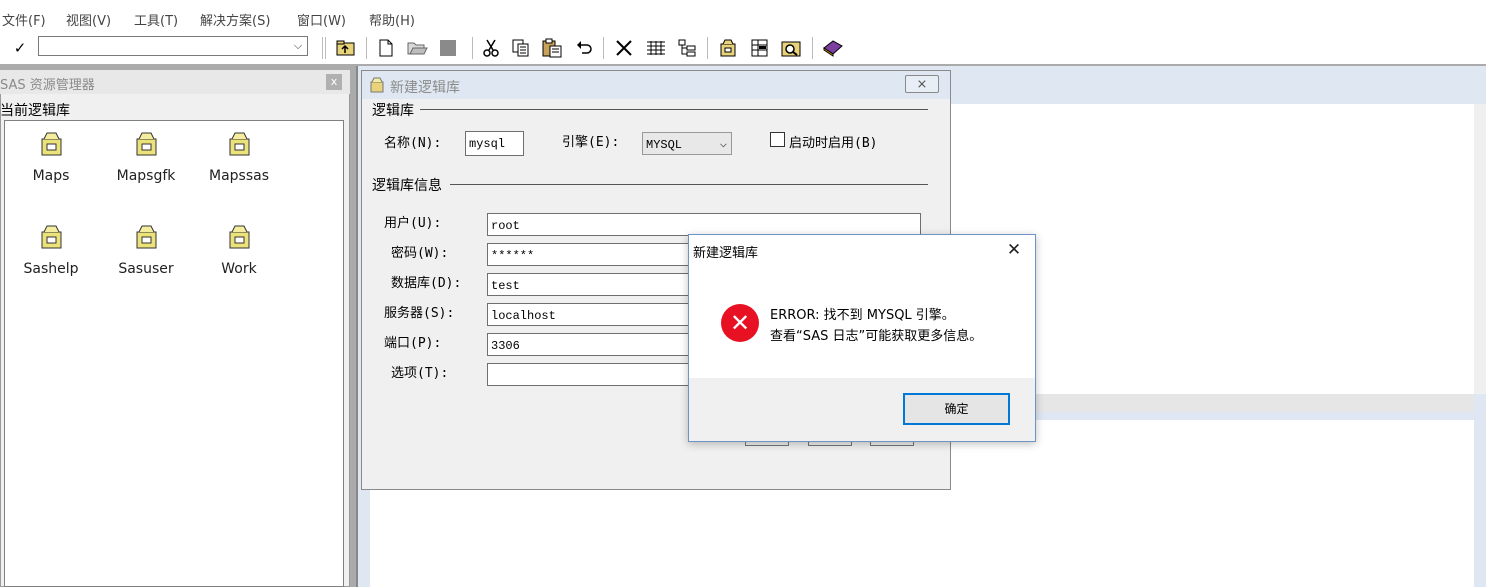 The width and height of the screenshot is (1486, 587). I want to click on enable-at-startup-checkbox, so click(777, 139).